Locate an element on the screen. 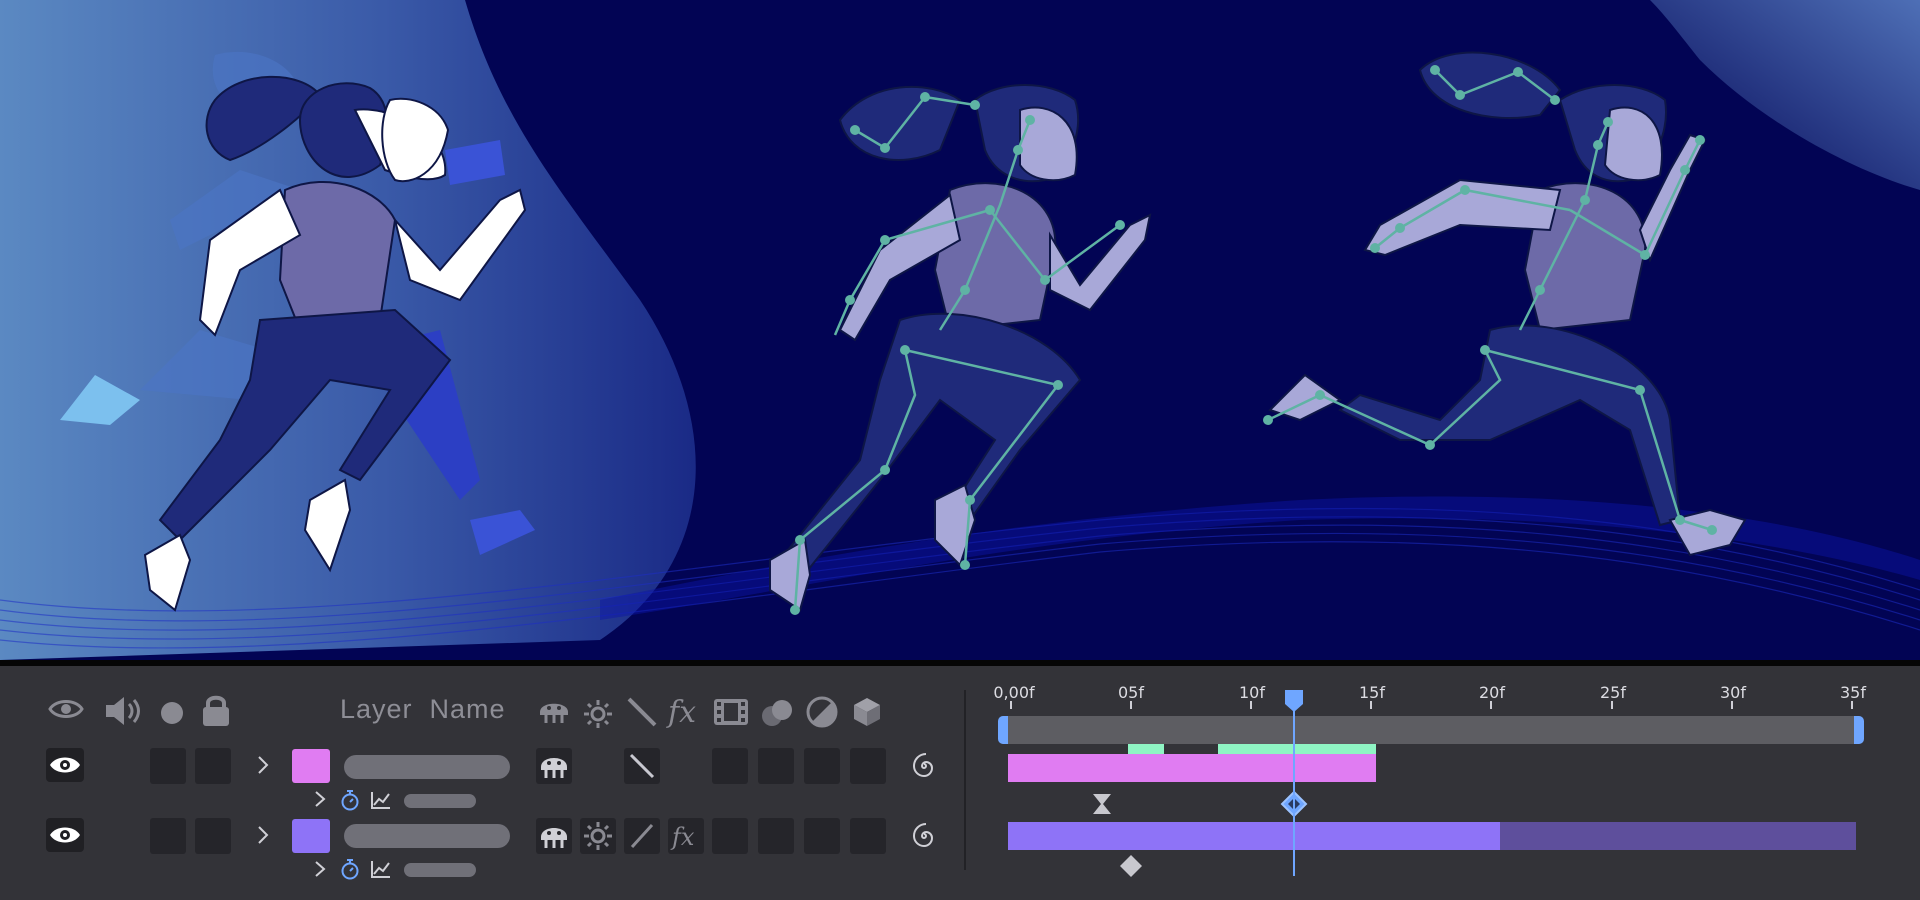  lock-icon is located at coordinates (216, 710).